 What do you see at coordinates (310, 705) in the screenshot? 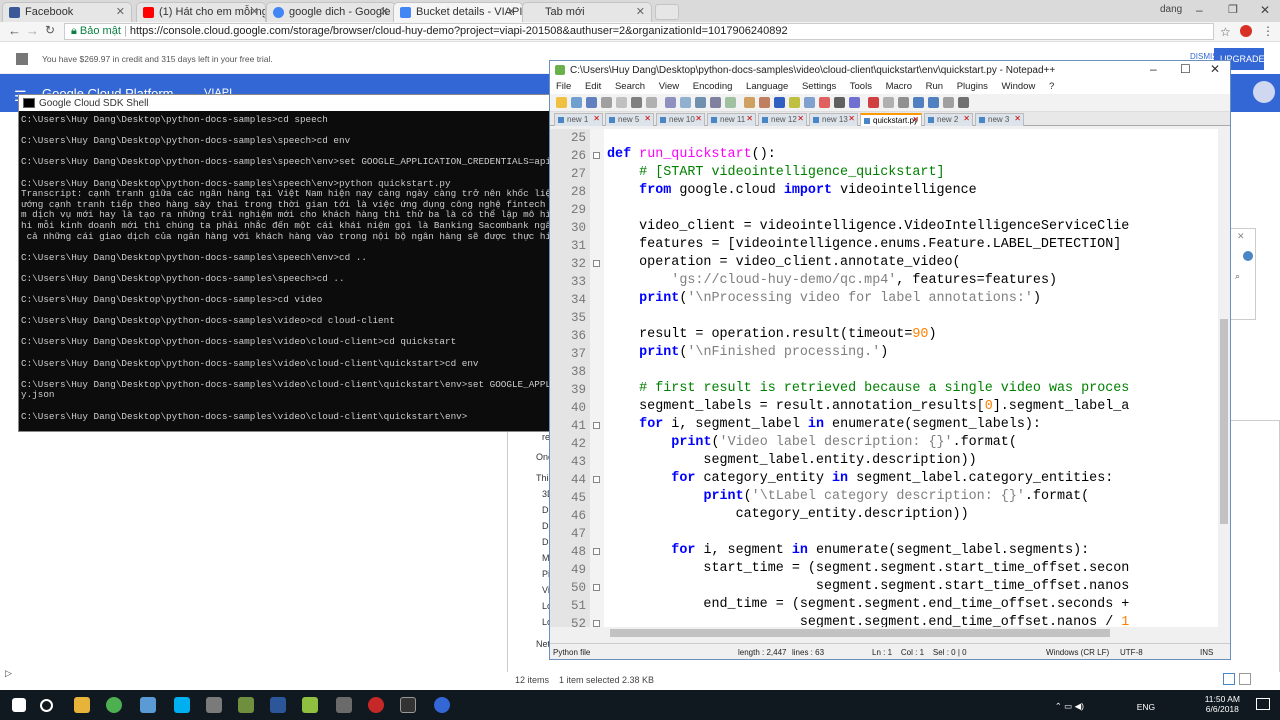
I see `notepadpp-icon` at bounding box center [310, 705].